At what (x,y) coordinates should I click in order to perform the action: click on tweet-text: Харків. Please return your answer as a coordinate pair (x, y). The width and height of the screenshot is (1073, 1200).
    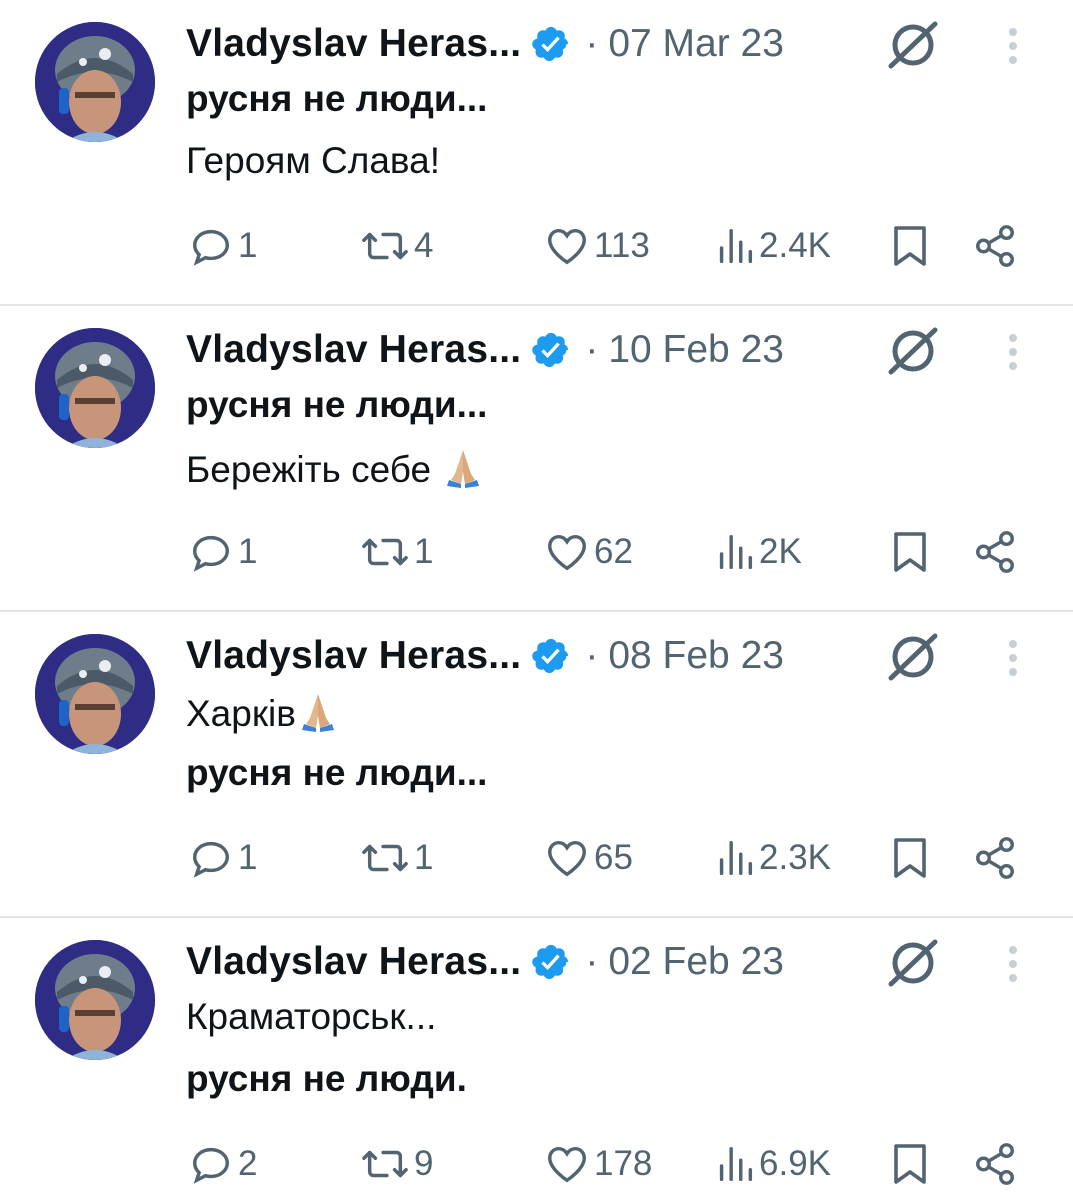
    Looking at the image, I should click on (241, 713).